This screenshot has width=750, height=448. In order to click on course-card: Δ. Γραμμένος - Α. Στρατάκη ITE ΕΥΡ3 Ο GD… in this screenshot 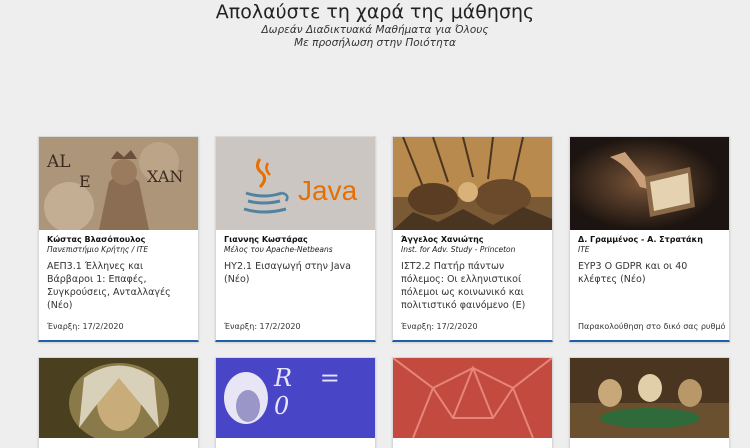, I will do `click(649, 239)`.